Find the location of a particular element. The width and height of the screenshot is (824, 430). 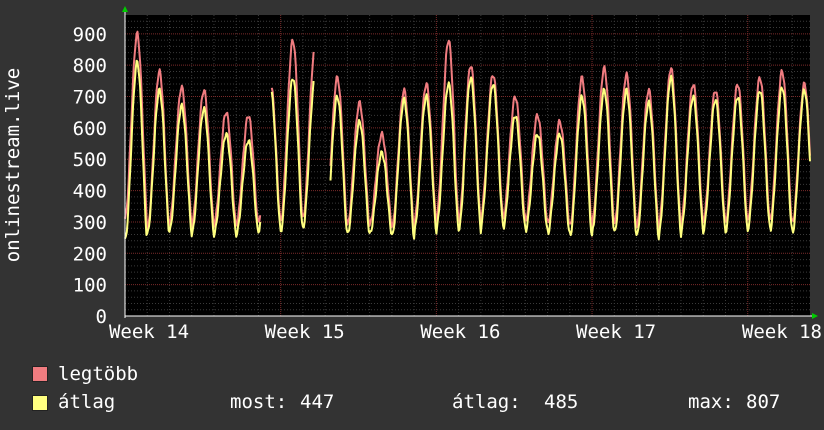

y-tick-label: 900 is located at coordinates (90, 35).